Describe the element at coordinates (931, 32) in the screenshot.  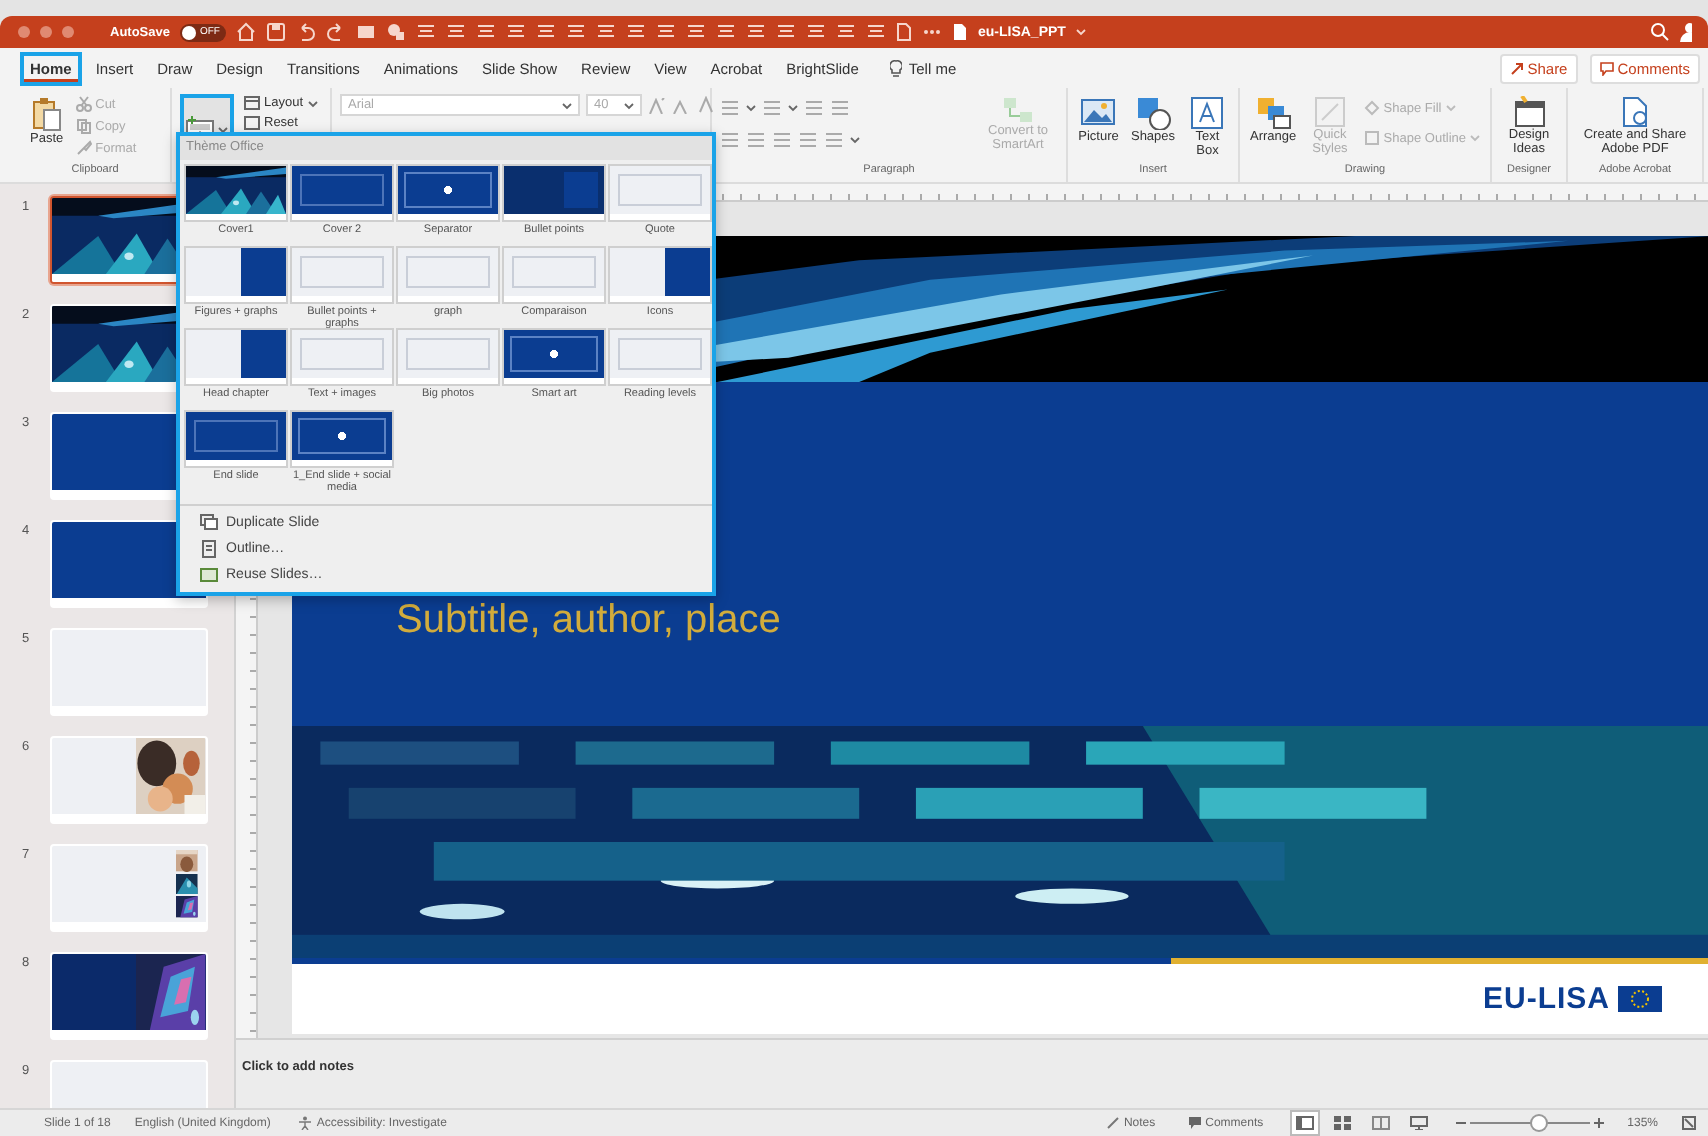
I see `more-icon` at that location.